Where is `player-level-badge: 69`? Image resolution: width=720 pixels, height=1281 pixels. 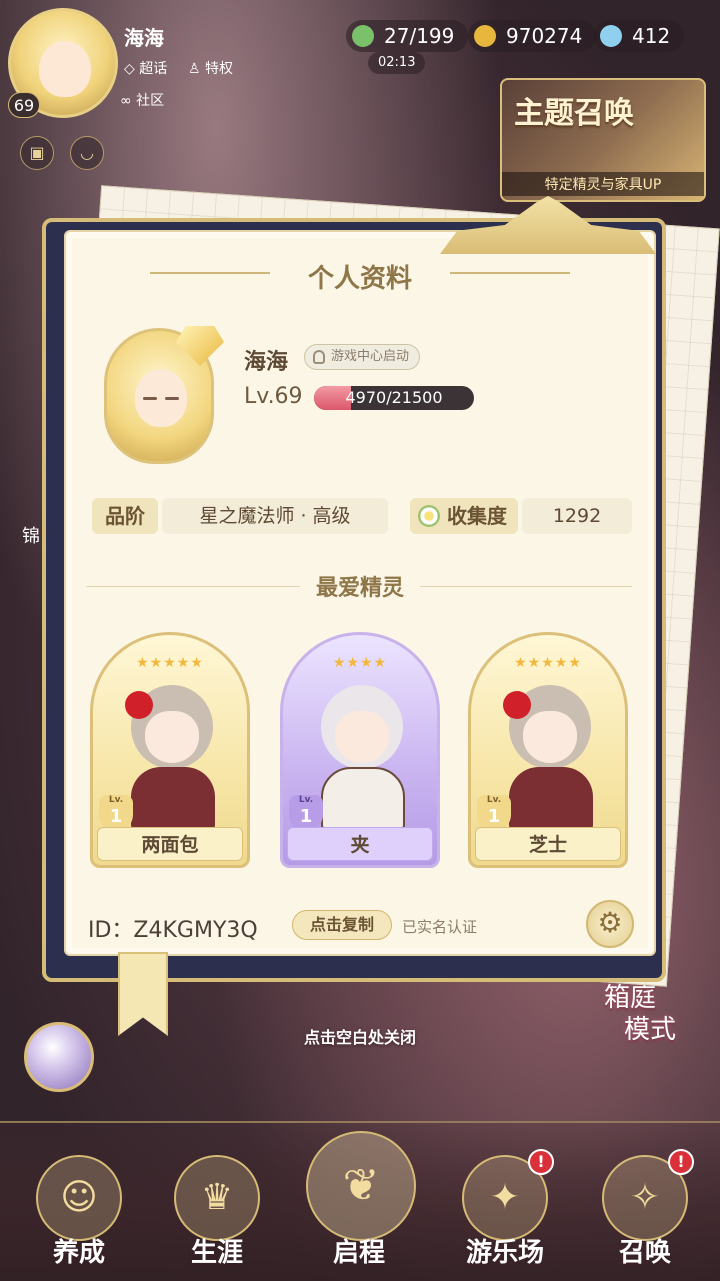
player-level-badge: 69 is located at coordinates (24, 105).